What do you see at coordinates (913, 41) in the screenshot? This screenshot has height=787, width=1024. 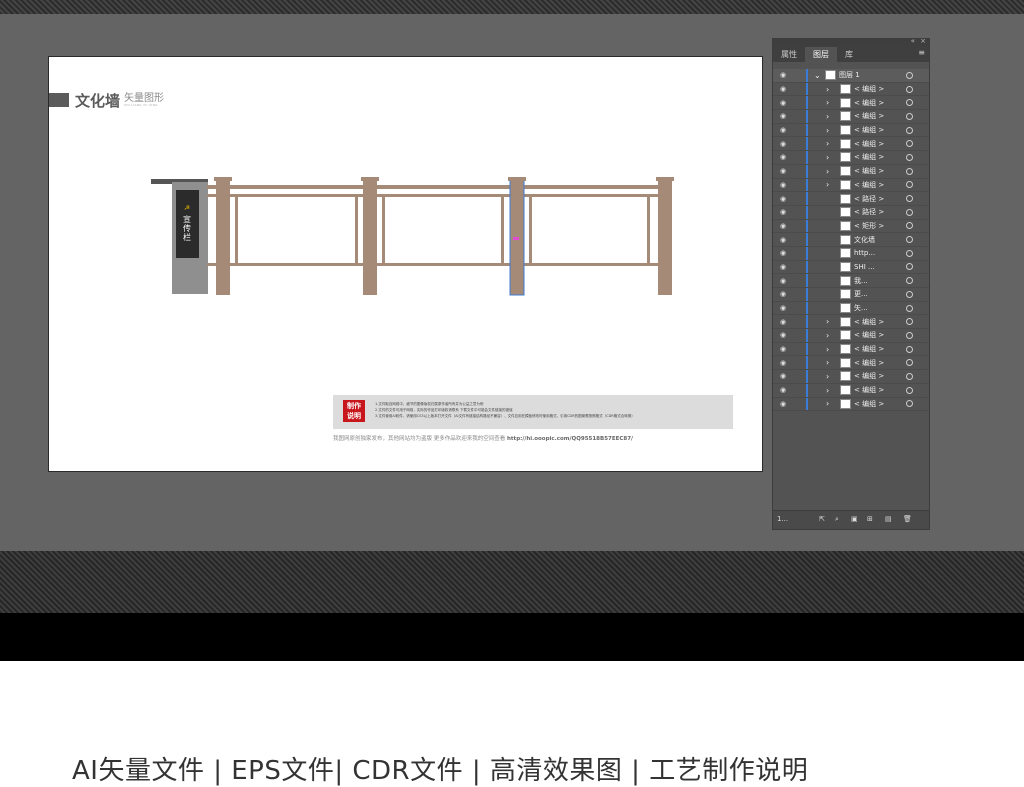 I see `panel-collapse-icon: «` at bounding box center [913, 41].